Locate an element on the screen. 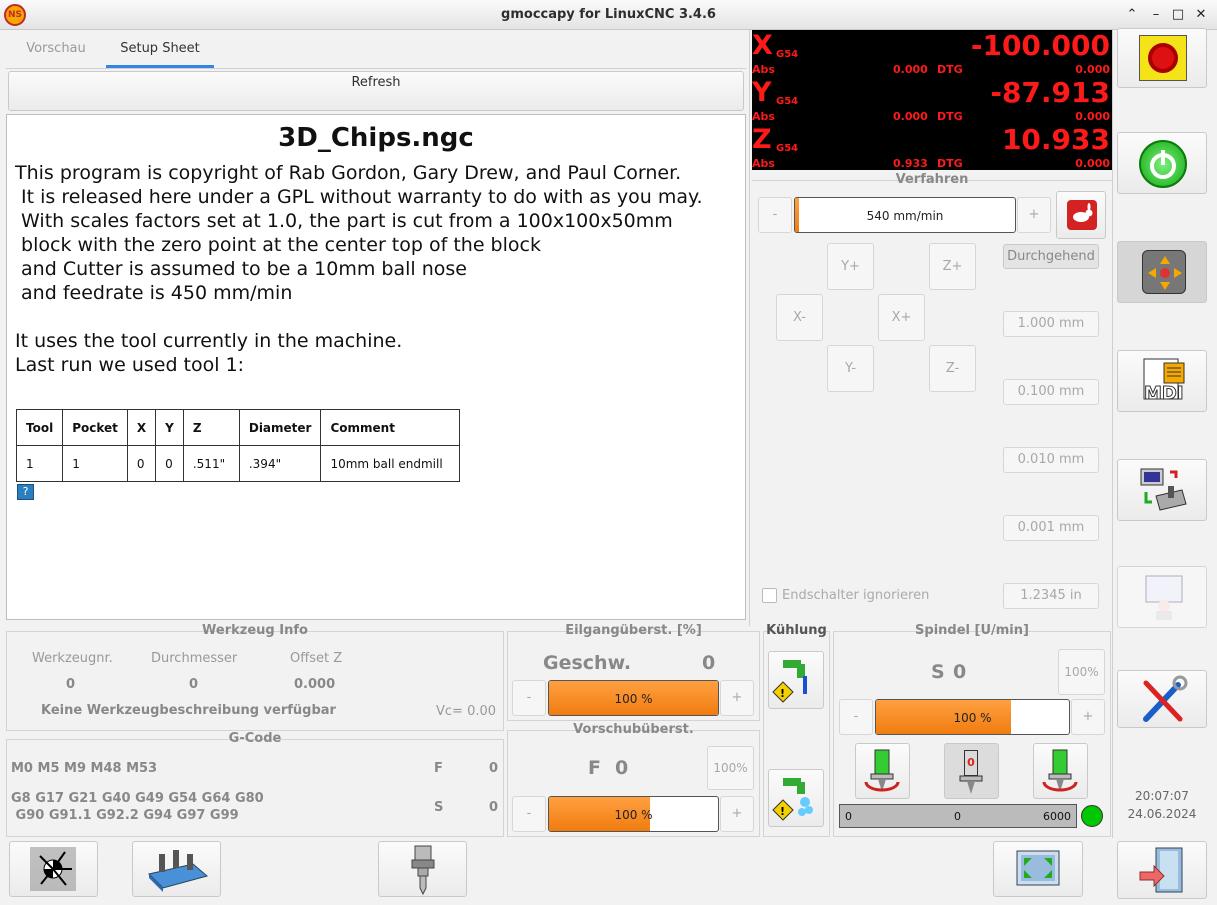 Image resolution: width=1217 pixels, height=905 pixels. dro-z-dtg-value: 0.000 is located at coordinates (1092, 163).